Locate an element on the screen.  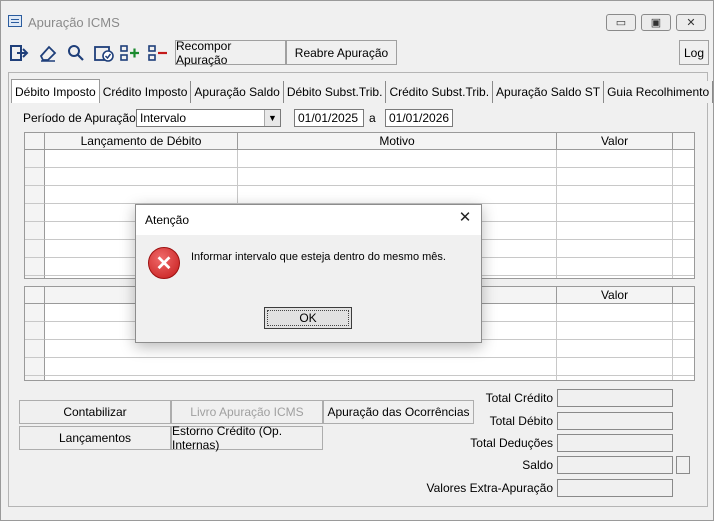
close-button: ✕ is located at coordinates (691, 22).